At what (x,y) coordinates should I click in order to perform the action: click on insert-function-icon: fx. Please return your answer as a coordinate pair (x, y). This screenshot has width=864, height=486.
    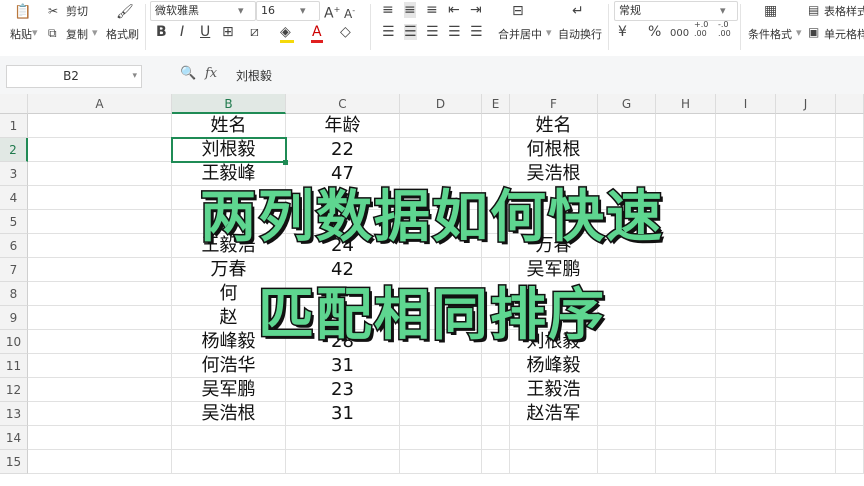
    Looking at the image, I should click on (211, 73).